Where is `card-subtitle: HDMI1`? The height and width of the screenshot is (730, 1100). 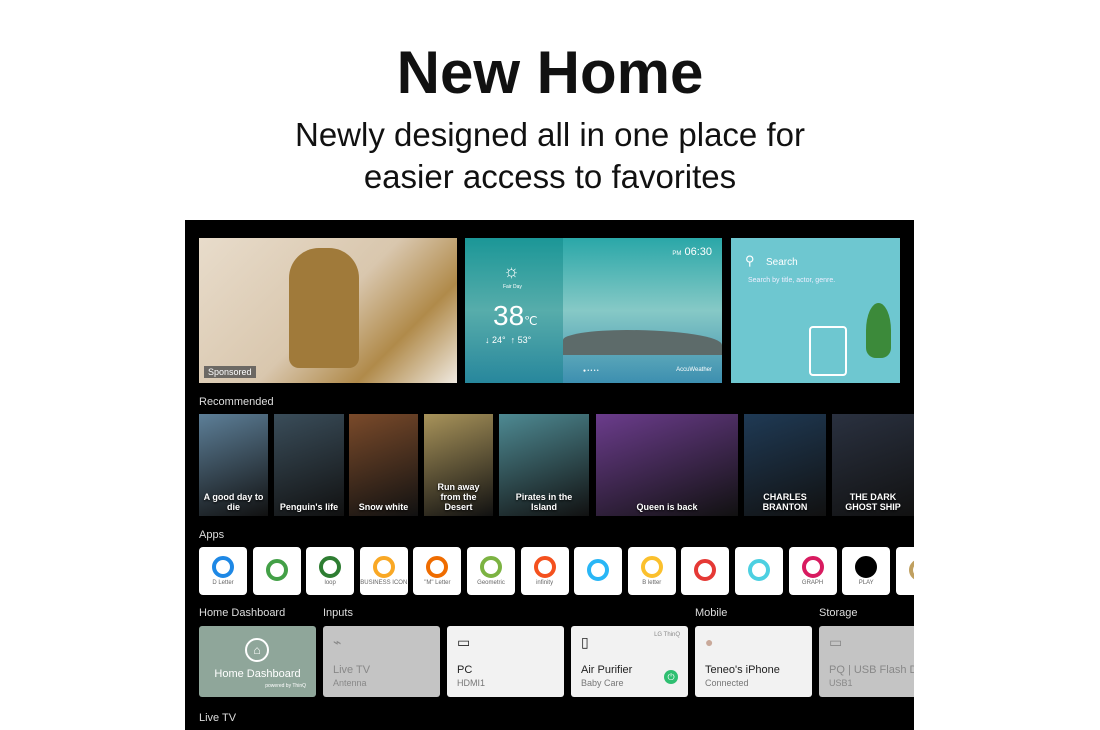
card-subtitle: HDMI1 is located at coordinates (471, 683).